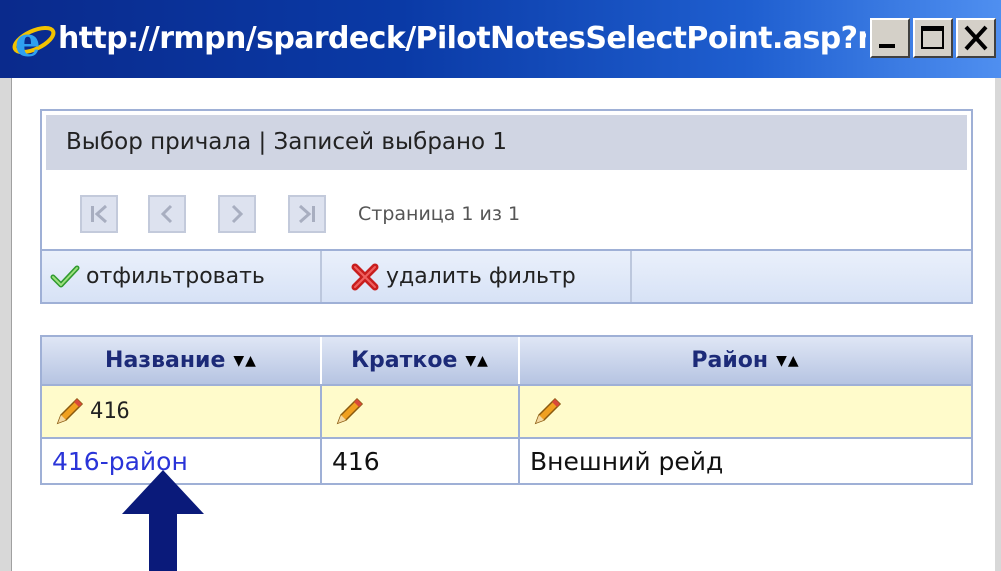  What do you see at coordinates (175, 276) in the screenshot?
I see `filter-button-label: отфильтровать` at bounding box center [175, 276].